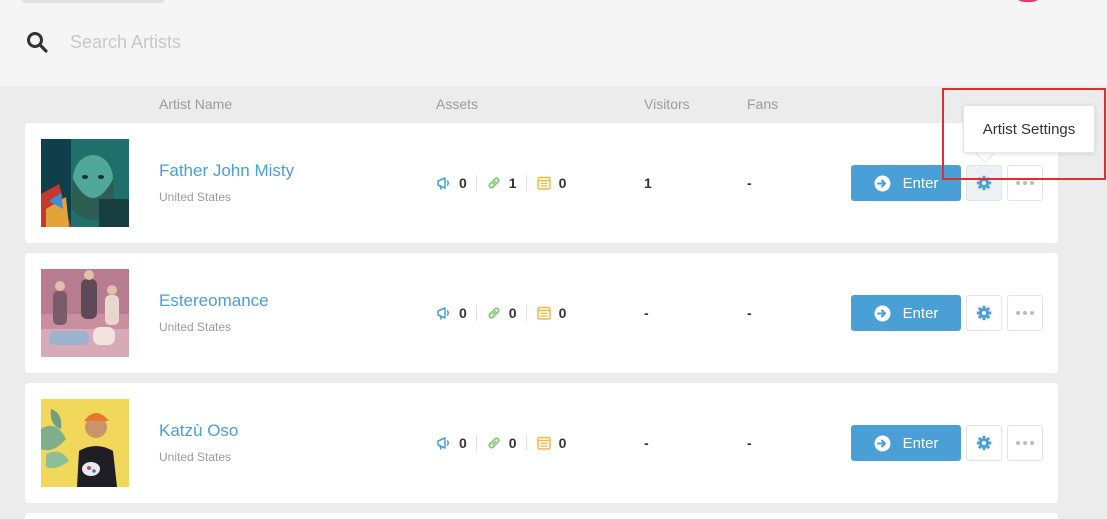  I want to click on asset-counts: 0 1 0, so click(501, 183).